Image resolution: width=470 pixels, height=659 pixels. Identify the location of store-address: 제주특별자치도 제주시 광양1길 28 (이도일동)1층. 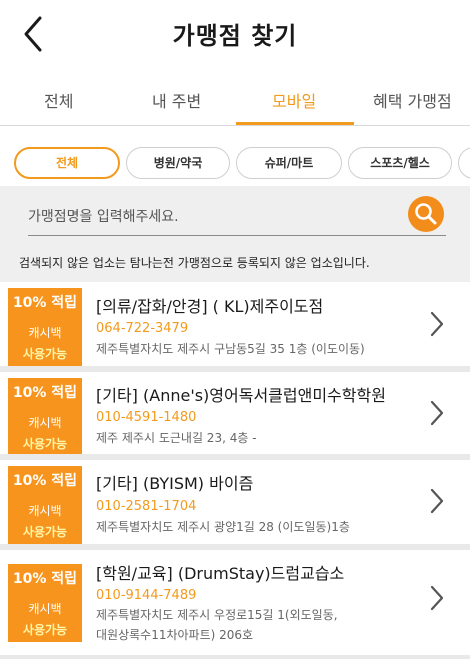
(223, 527).